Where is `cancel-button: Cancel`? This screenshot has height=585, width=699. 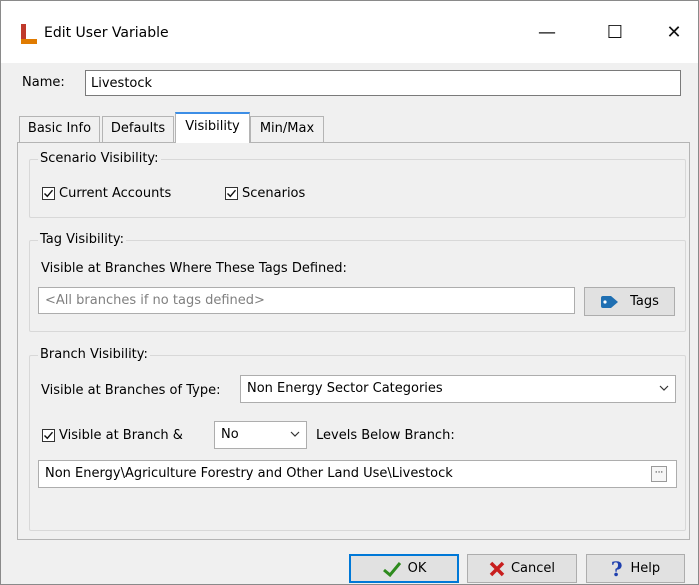
cancel-button: Cancel is located at coordinates (522, 568).